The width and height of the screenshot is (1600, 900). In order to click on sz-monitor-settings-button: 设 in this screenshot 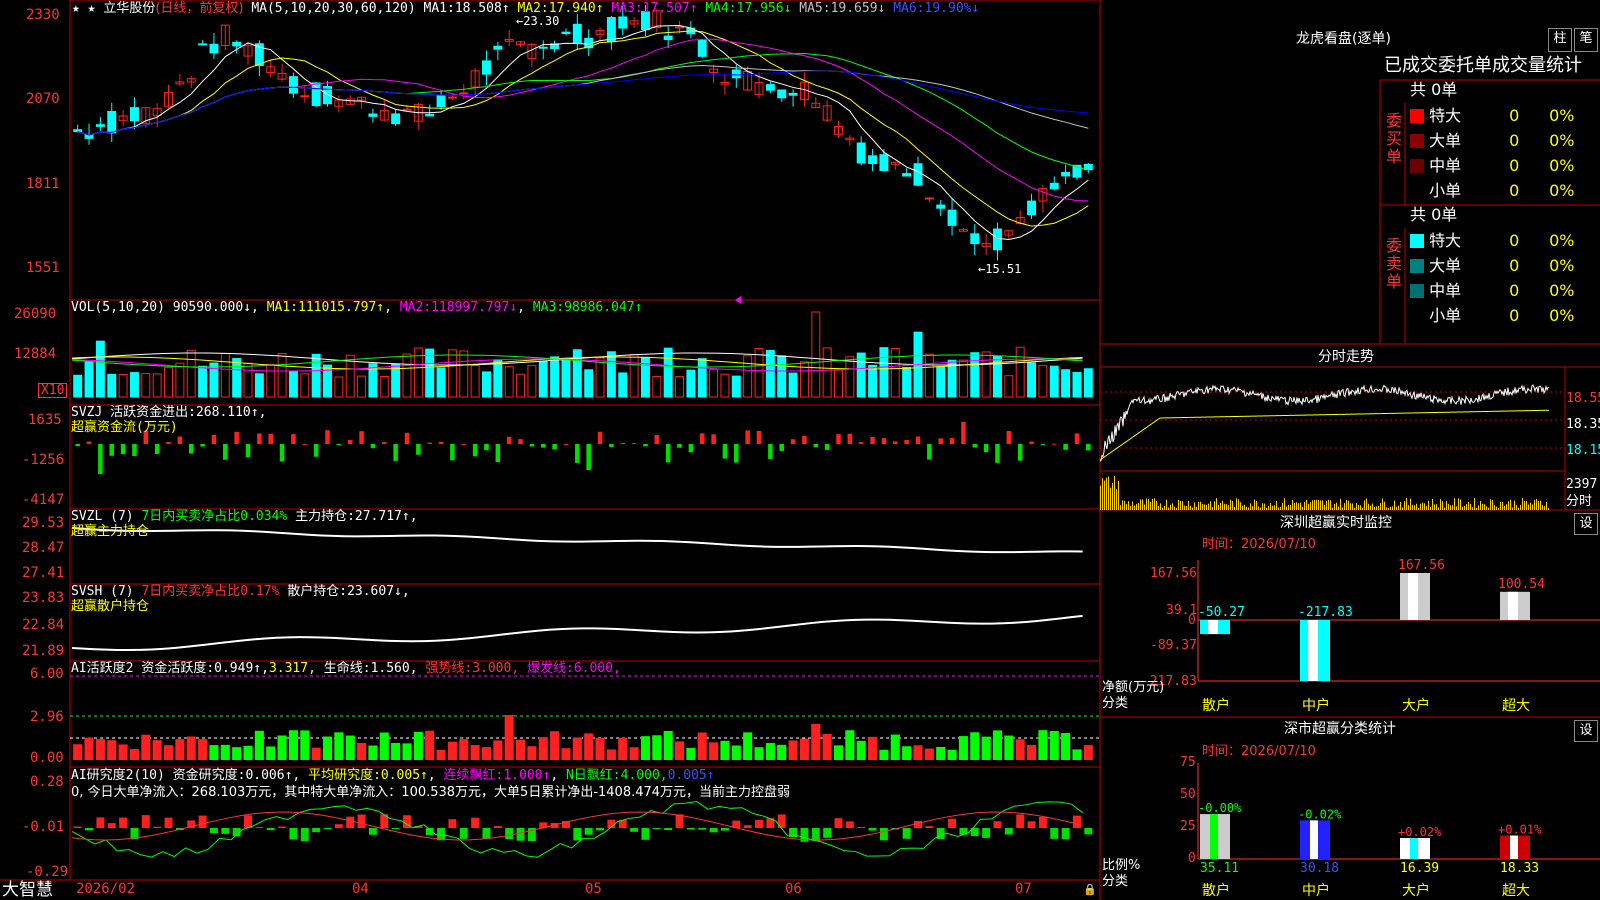, I will do `click(1586, 524)`.